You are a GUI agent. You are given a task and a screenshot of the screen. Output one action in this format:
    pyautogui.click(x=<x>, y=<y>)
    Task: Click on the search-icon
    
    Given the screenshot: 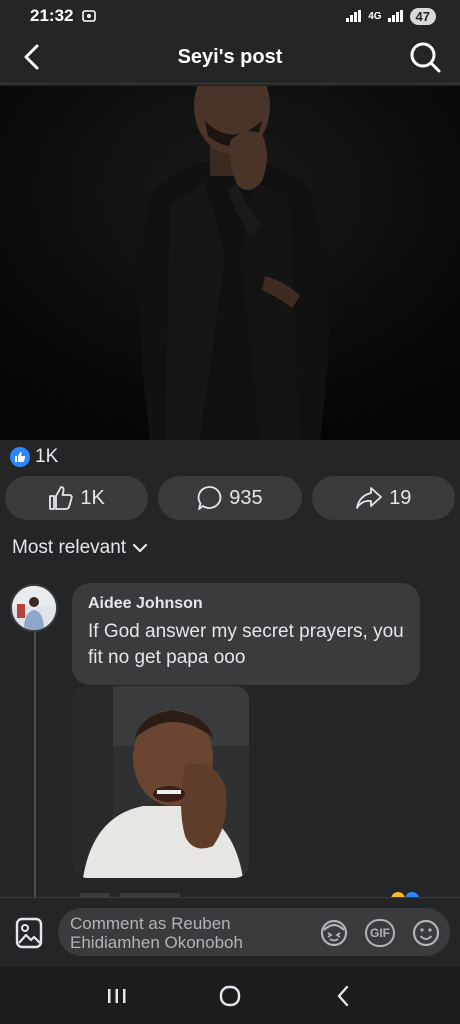 What is the action you would take?
    pyautogui.click(x=425, y=57)
    